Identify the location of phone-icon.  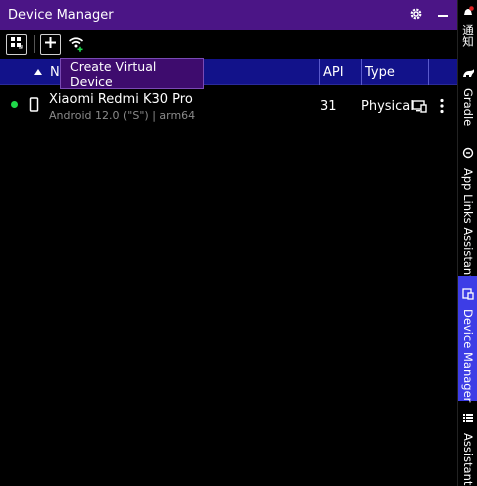
(34, 106).